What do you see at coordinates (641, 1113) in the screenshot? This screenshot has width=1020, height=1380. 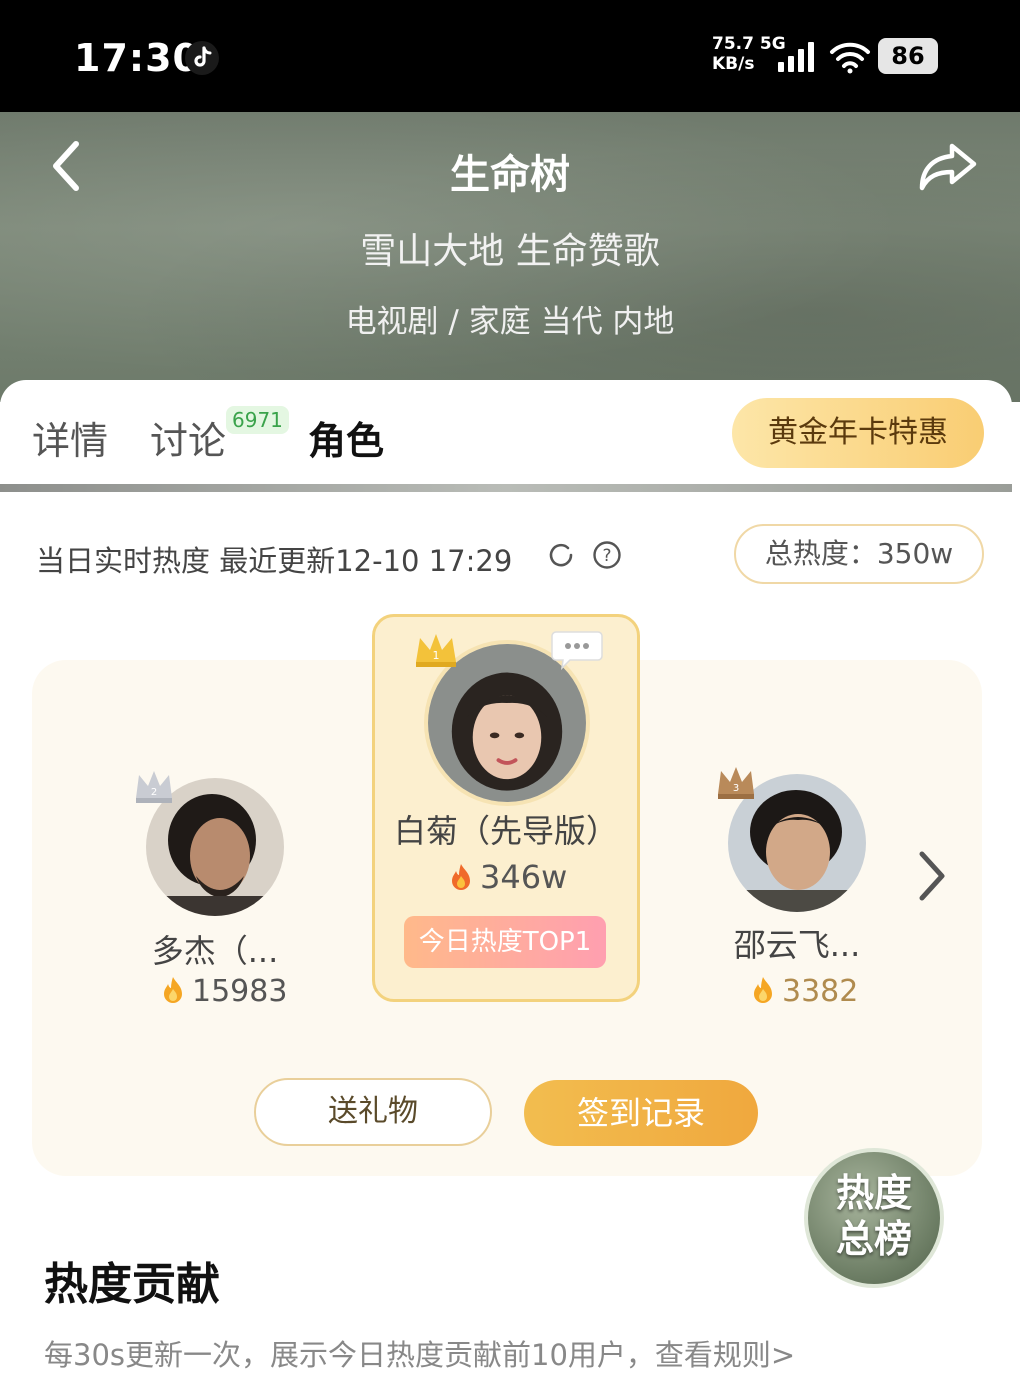 I see `checkin-record-button: 签到记录` at bounding box center [641, 1113].